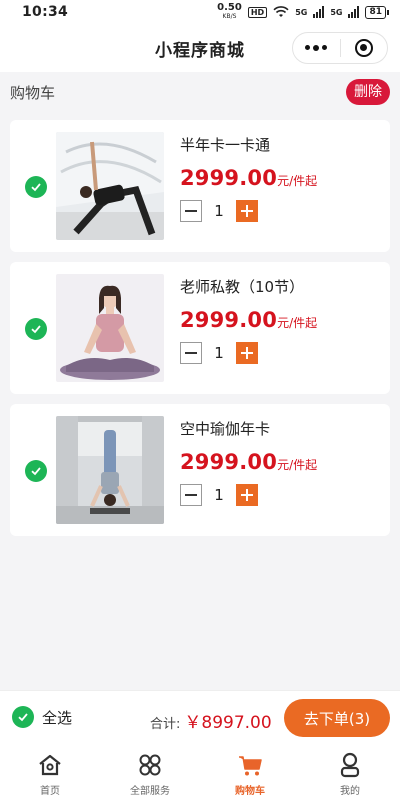  I want to click on place-order-button: 去下单(3), so click(337, 718).